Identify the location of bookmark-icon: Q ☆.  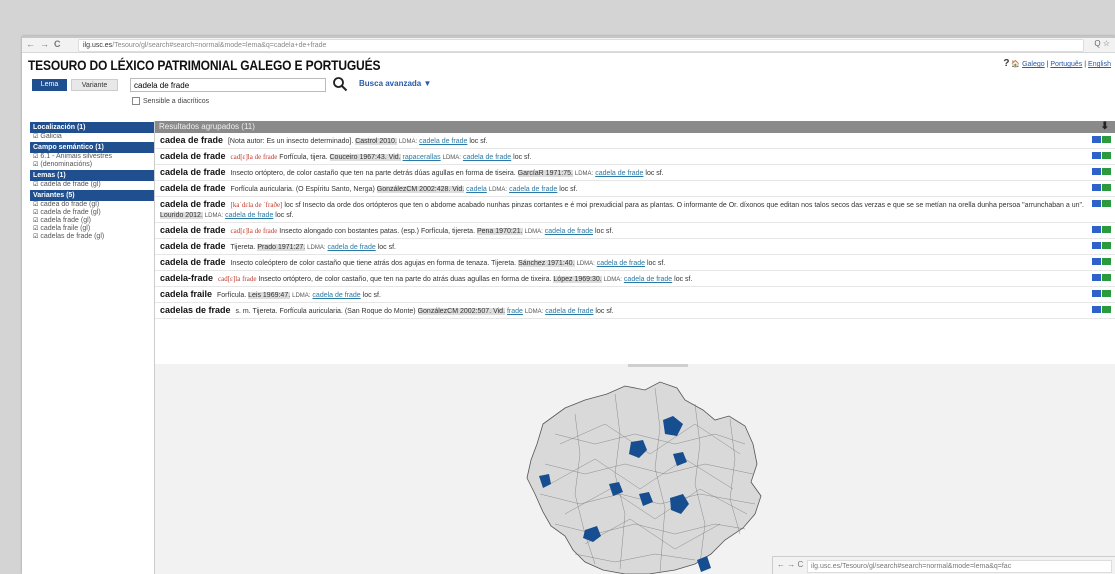
(1102, 43).